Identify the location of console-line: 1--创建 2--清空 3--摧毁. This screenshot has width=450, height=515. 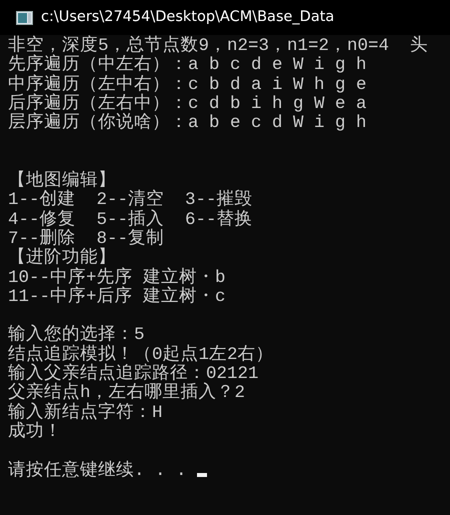
(130, 200).